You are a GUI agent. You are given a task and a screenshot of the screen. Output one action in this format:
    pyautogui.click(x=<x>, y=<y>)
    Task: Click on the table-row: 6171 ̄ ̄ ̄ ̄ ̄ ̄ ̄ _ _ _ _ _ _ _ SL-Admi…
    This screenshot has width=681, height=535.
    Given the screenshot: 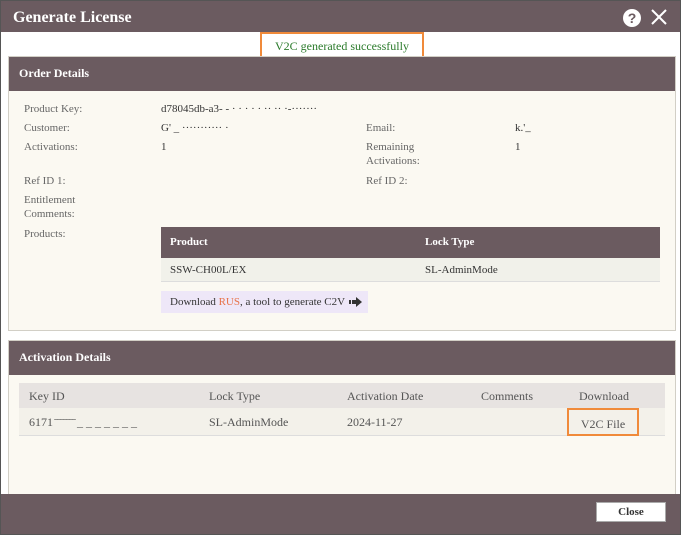 What is the action you would take?
    pyautogui.click(x=342, y=422)
    